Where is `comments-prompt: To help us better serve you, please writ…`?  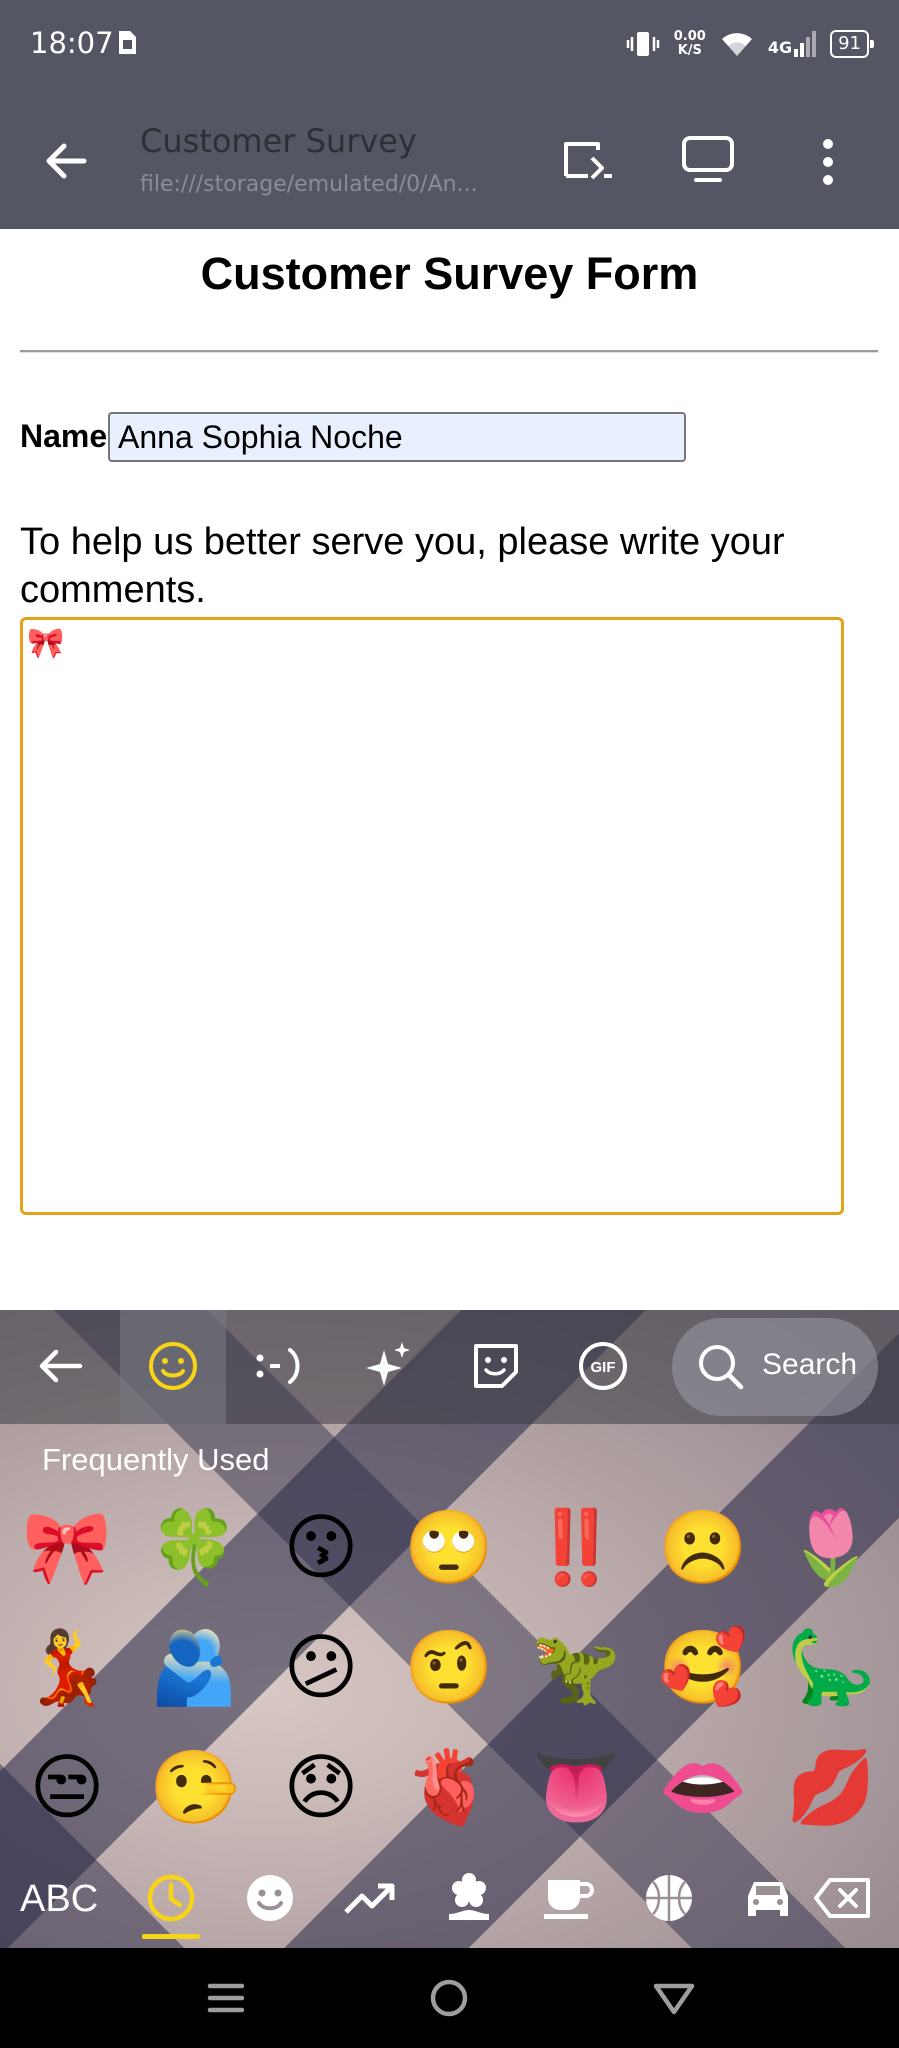 comments-prompt: To help us better serve you, please writ… is located at coordinates (402, 566).